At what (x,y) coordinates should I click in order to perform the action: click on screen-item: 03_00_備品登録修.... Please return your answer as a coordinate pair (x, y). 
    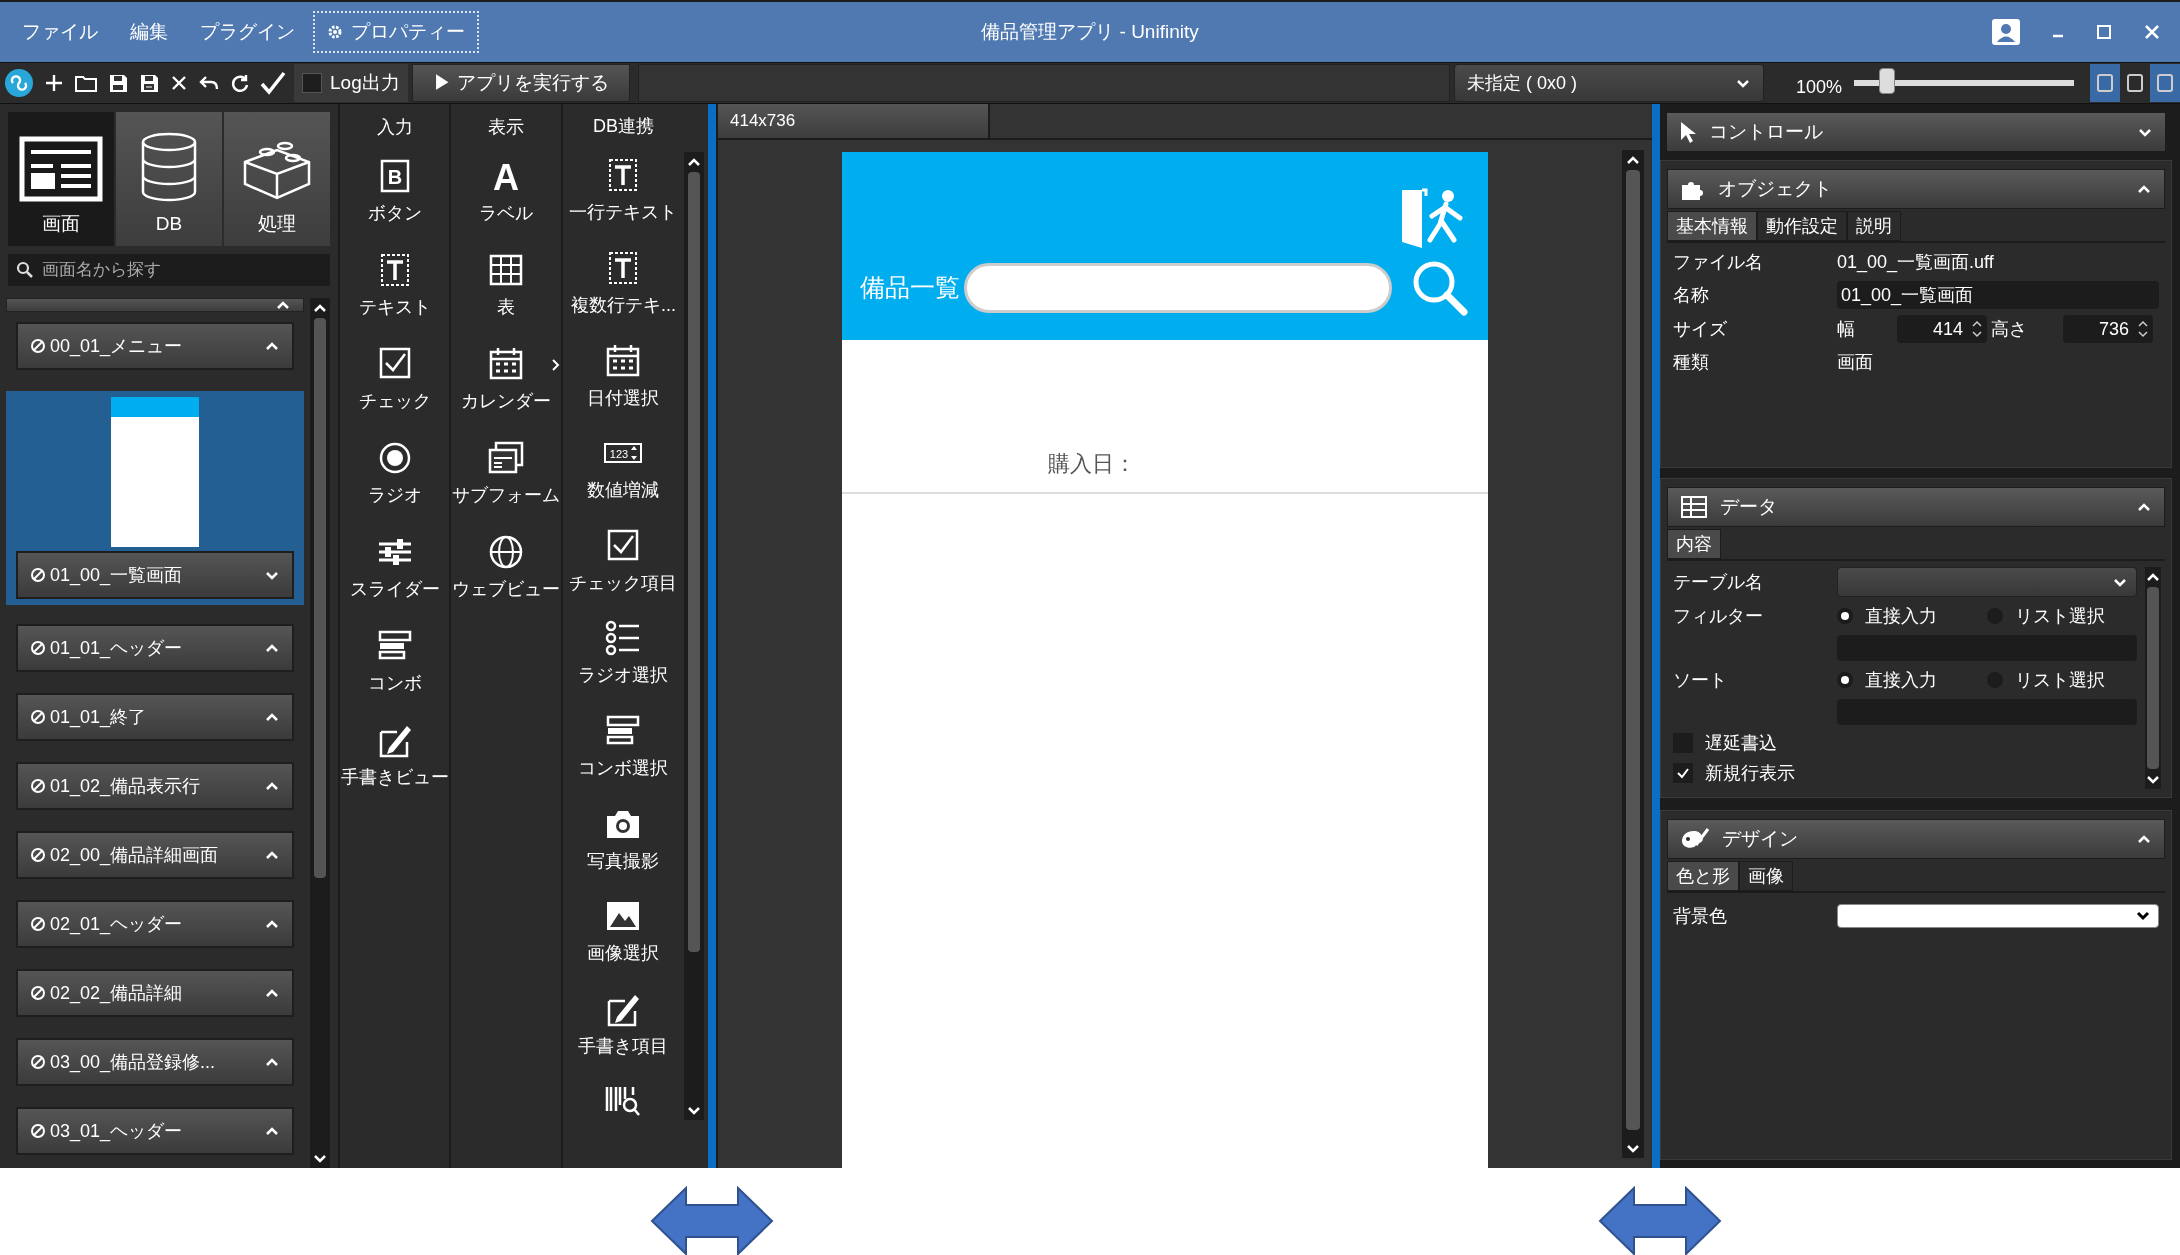
    Looking at the image, I should click on (155, 1062).